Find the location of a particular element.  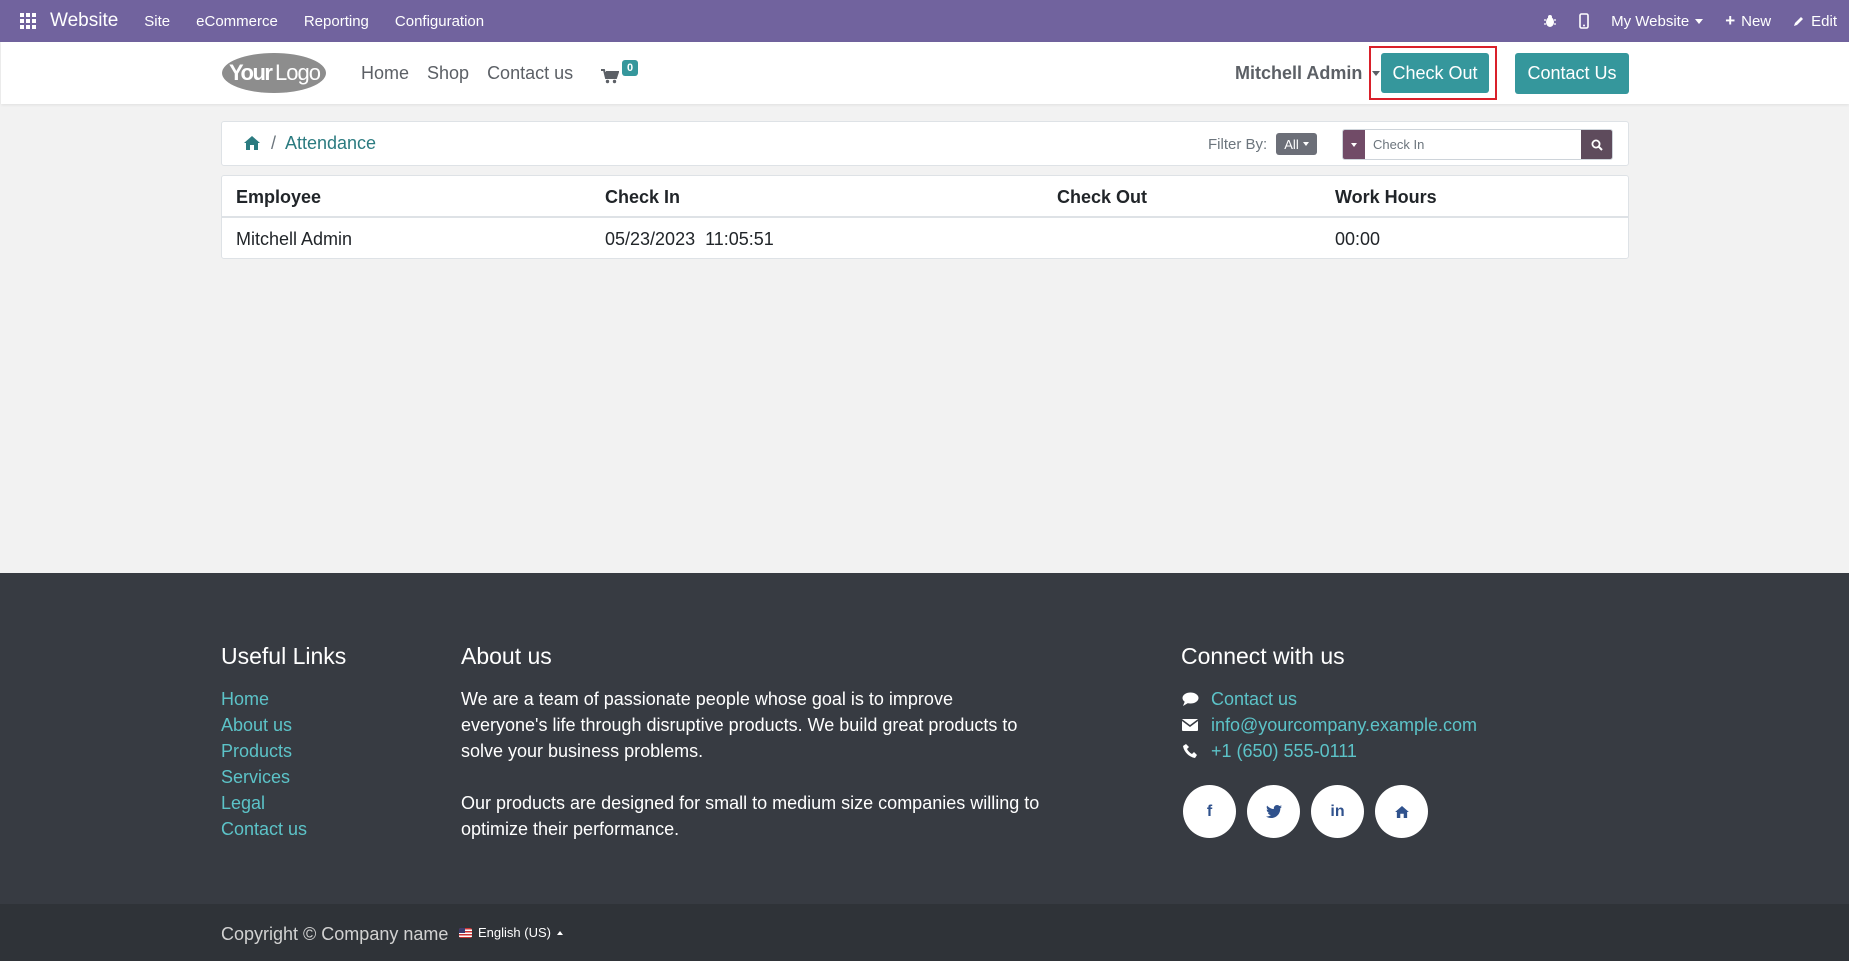

my-website-label: My Website is located at coordinates (1650, 21).